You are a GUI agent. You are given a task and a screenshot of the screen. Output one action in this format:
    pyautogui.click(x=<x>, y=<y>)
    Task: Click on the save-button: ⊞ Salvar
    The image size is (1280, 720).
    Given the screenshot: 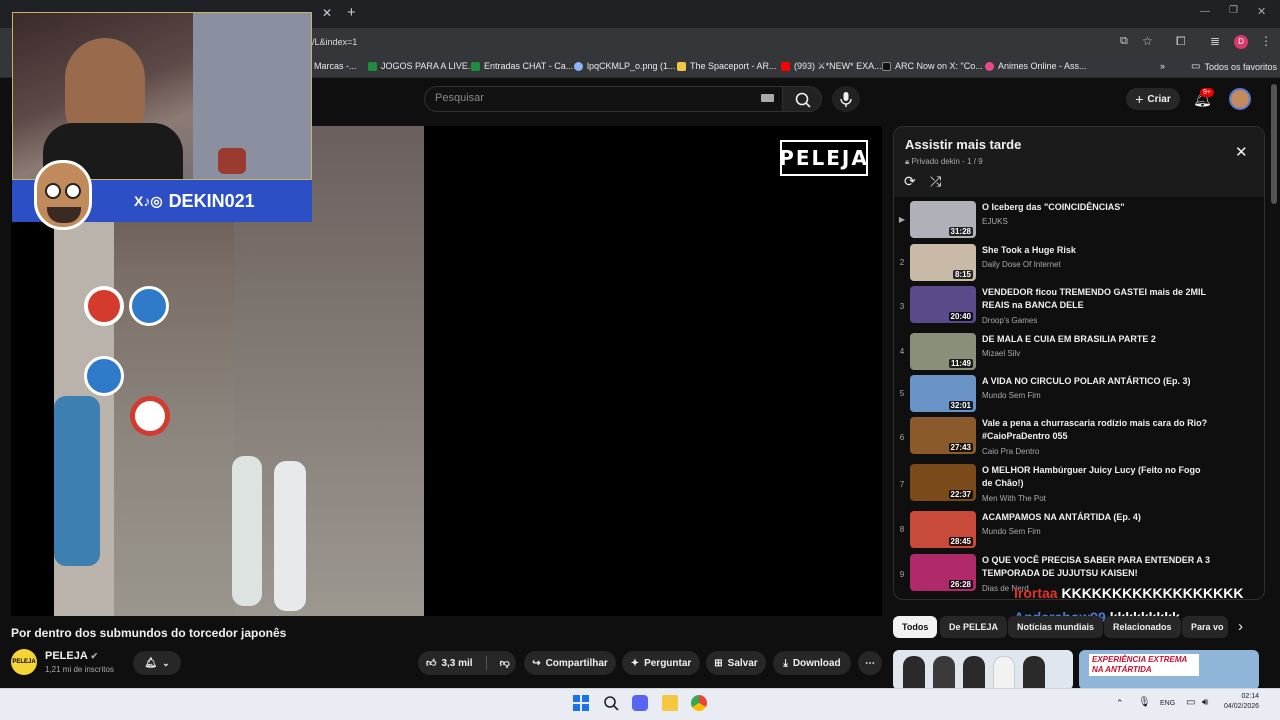 What is the action you would take?
    pyautogui.click(x=736, y=663)
    